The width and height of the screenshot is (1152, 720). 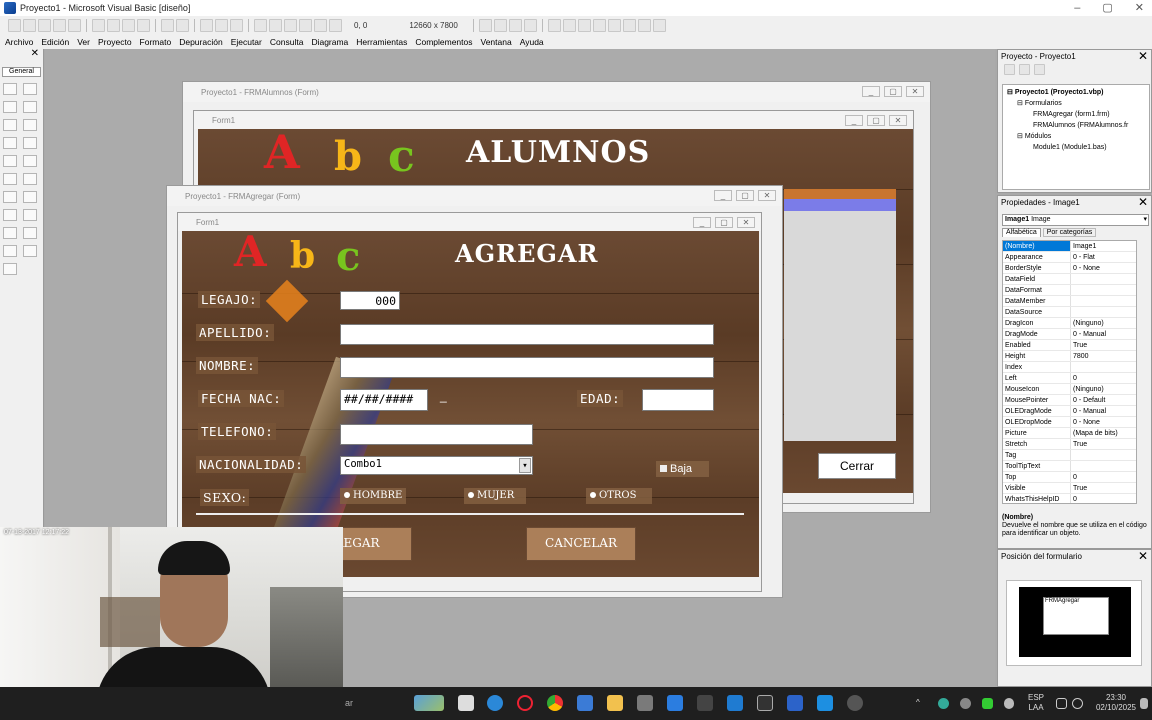 I want to click on powershell-icon, so click(x=795, y=703).